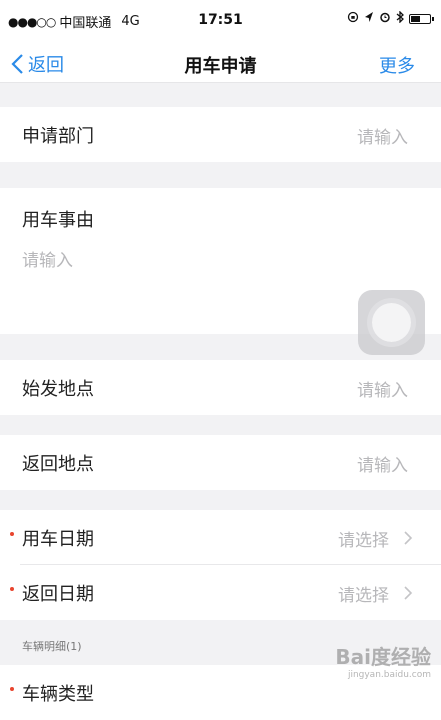  What do you see at coordinates (58, 694) in the screenshot?
I see `vehicle-type-label: 车辆类型` at bounding box center [58, 694].